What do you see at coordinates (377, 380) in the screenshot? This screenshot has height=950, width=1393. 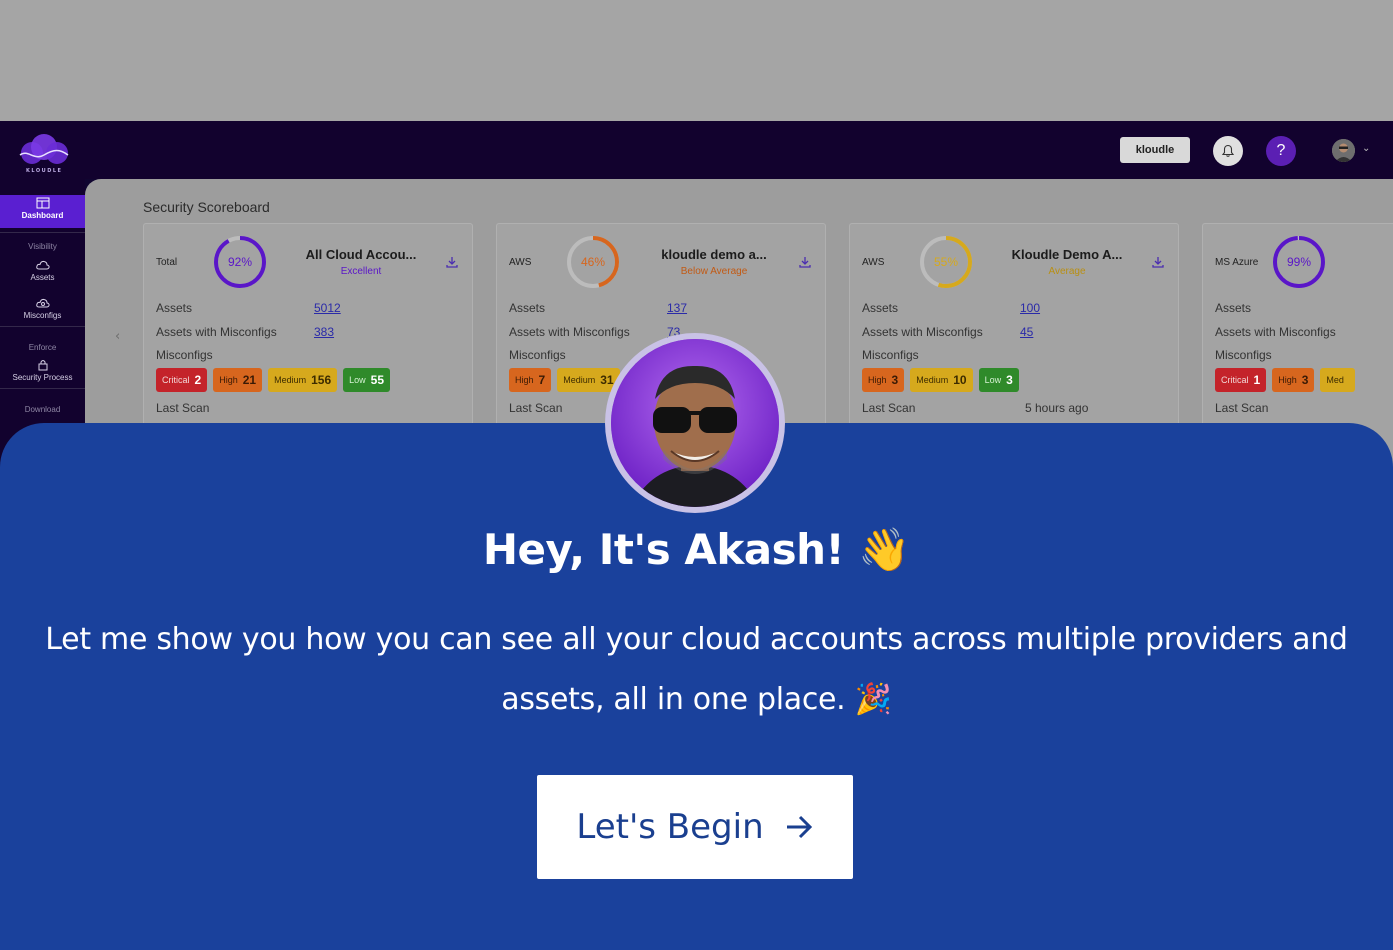 I see `badge-count: 55` at bounding box center [377, 380].